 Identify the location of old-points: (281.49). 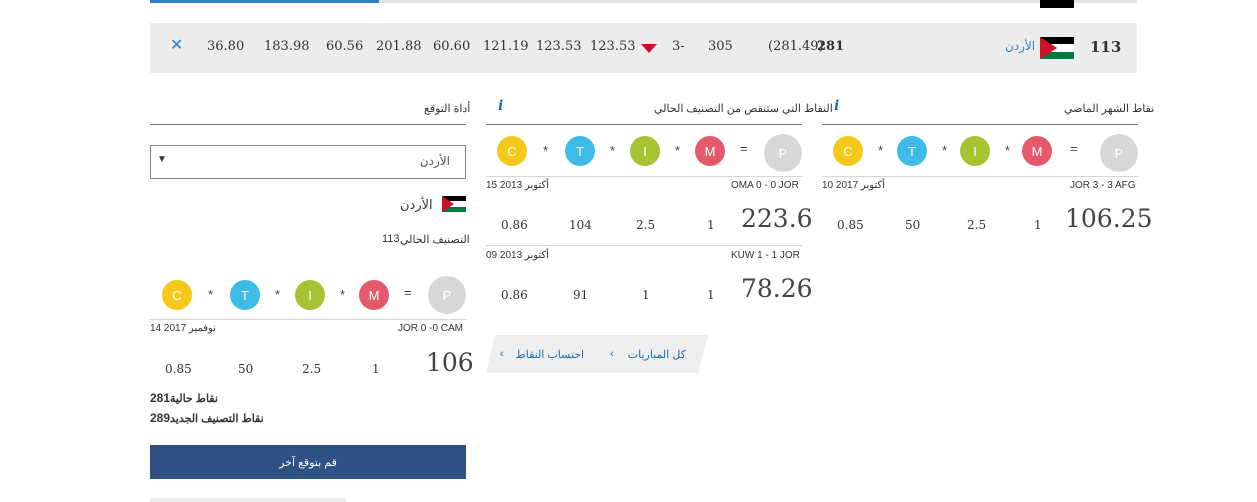
(796, 46).